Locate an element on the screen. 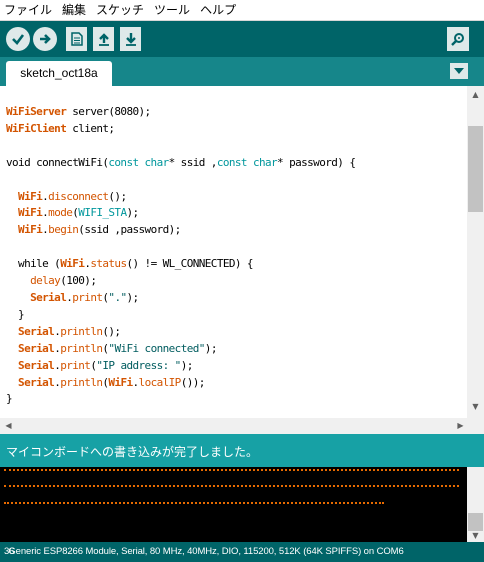 This screenshot has height=562, width=484. menu-help: ヘルプ is located at coordinates (218, 10).